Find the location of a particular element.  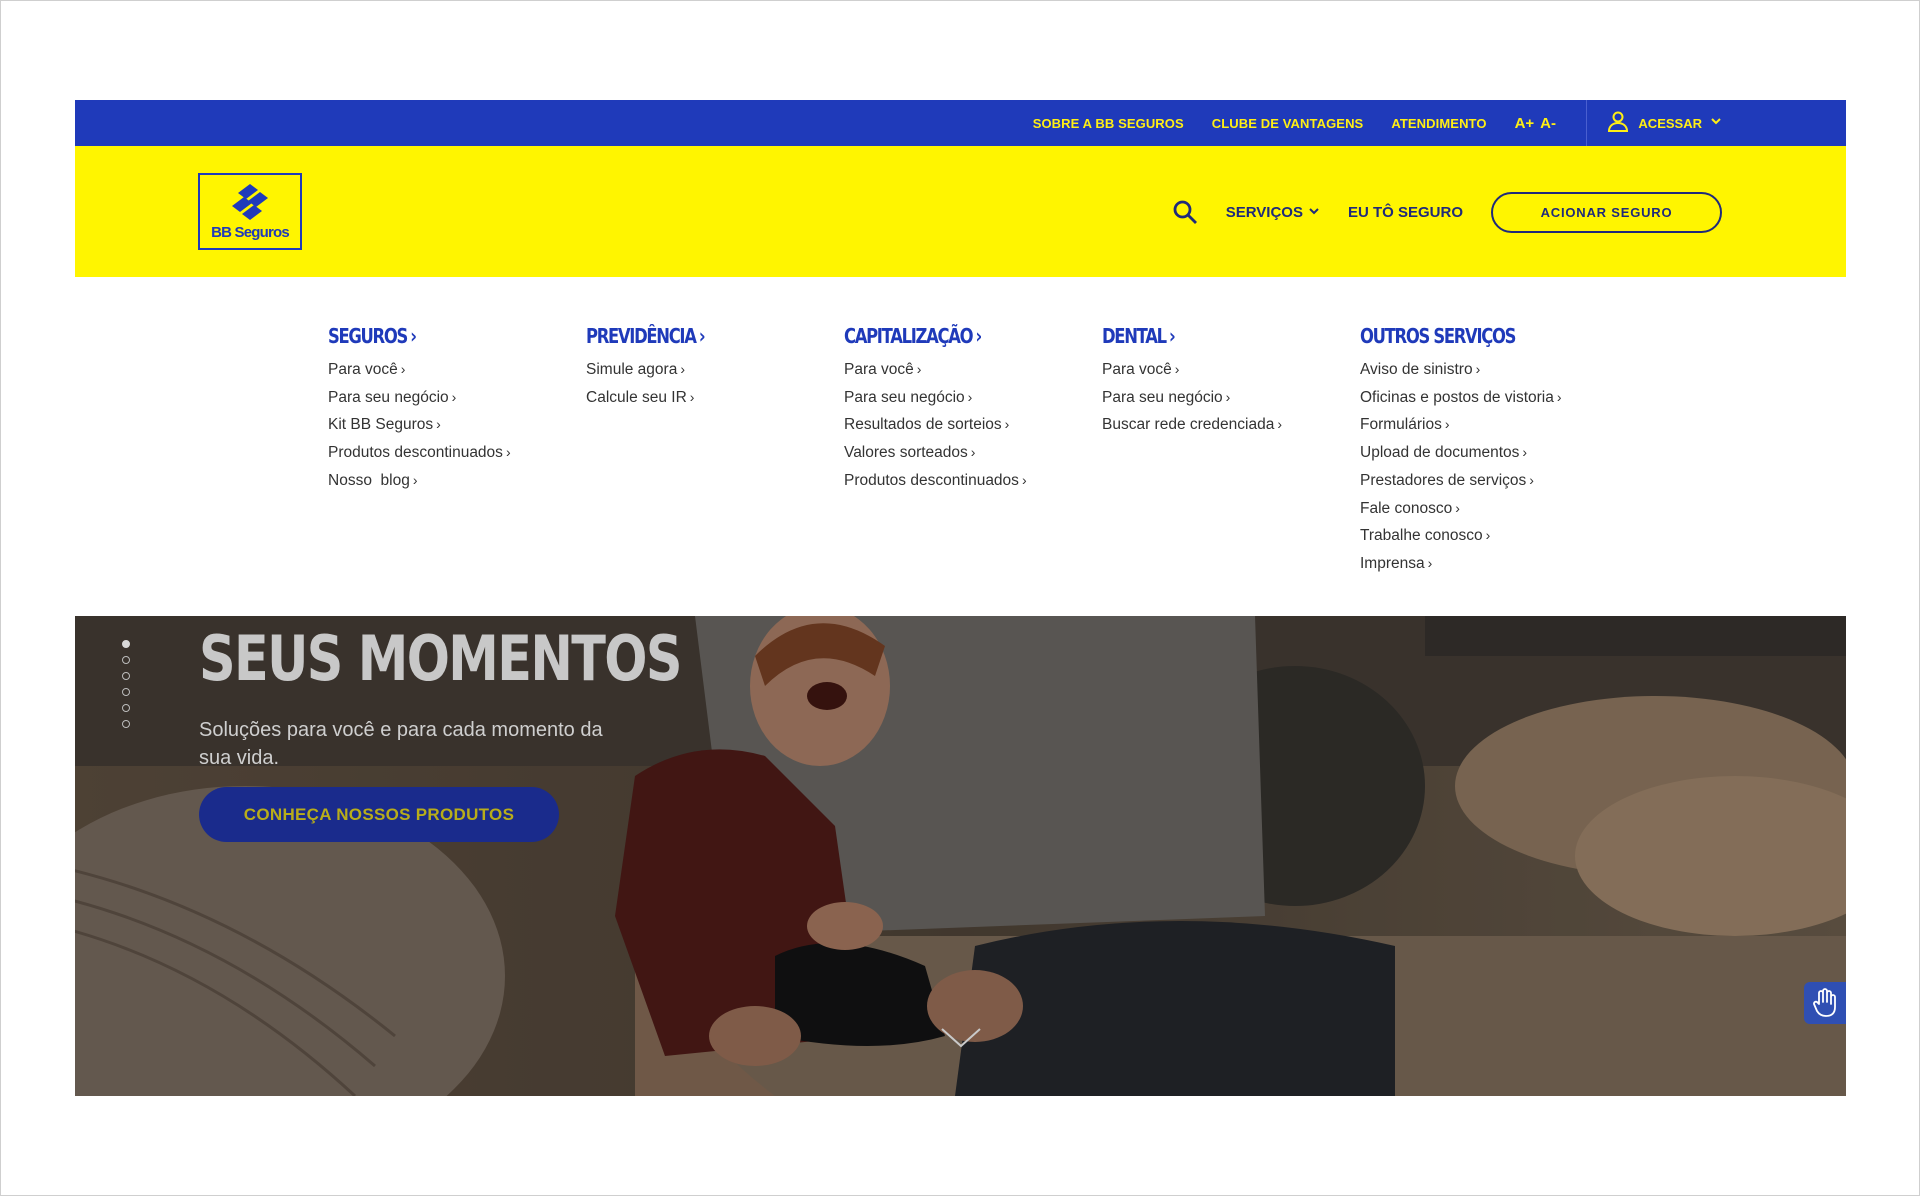

menu-link: Upload de documentos › is located at coordinates (1461, 453).